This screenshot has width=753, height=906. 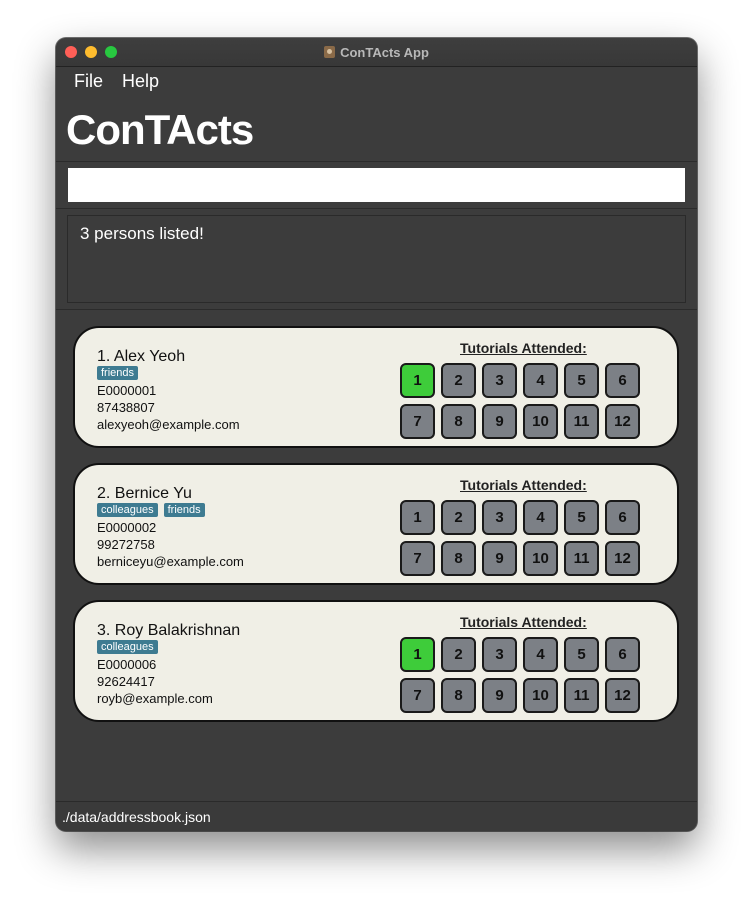 I want to click on phone-number: 99272758, so click(x=126, y=544).